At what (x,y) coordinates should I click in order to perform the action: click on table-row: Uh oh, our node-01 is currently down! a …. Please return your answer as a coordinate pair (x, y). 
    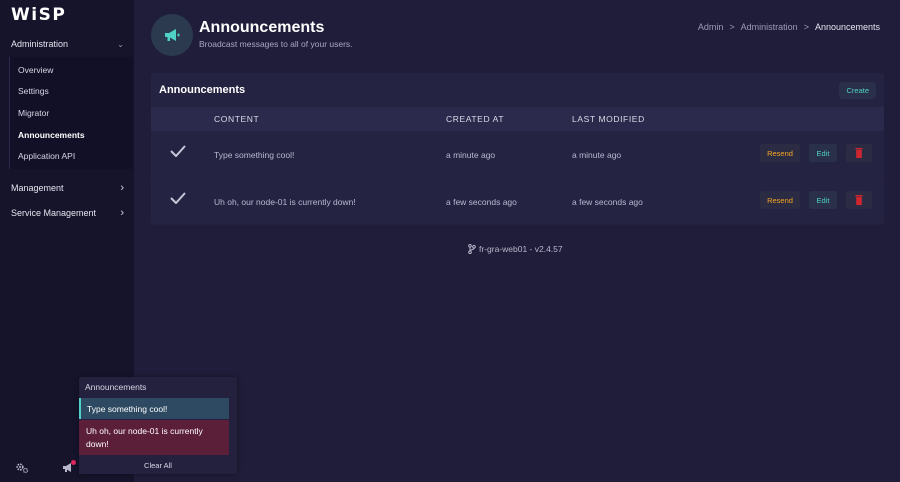
    Looking at the image, I should click on (517, 201).